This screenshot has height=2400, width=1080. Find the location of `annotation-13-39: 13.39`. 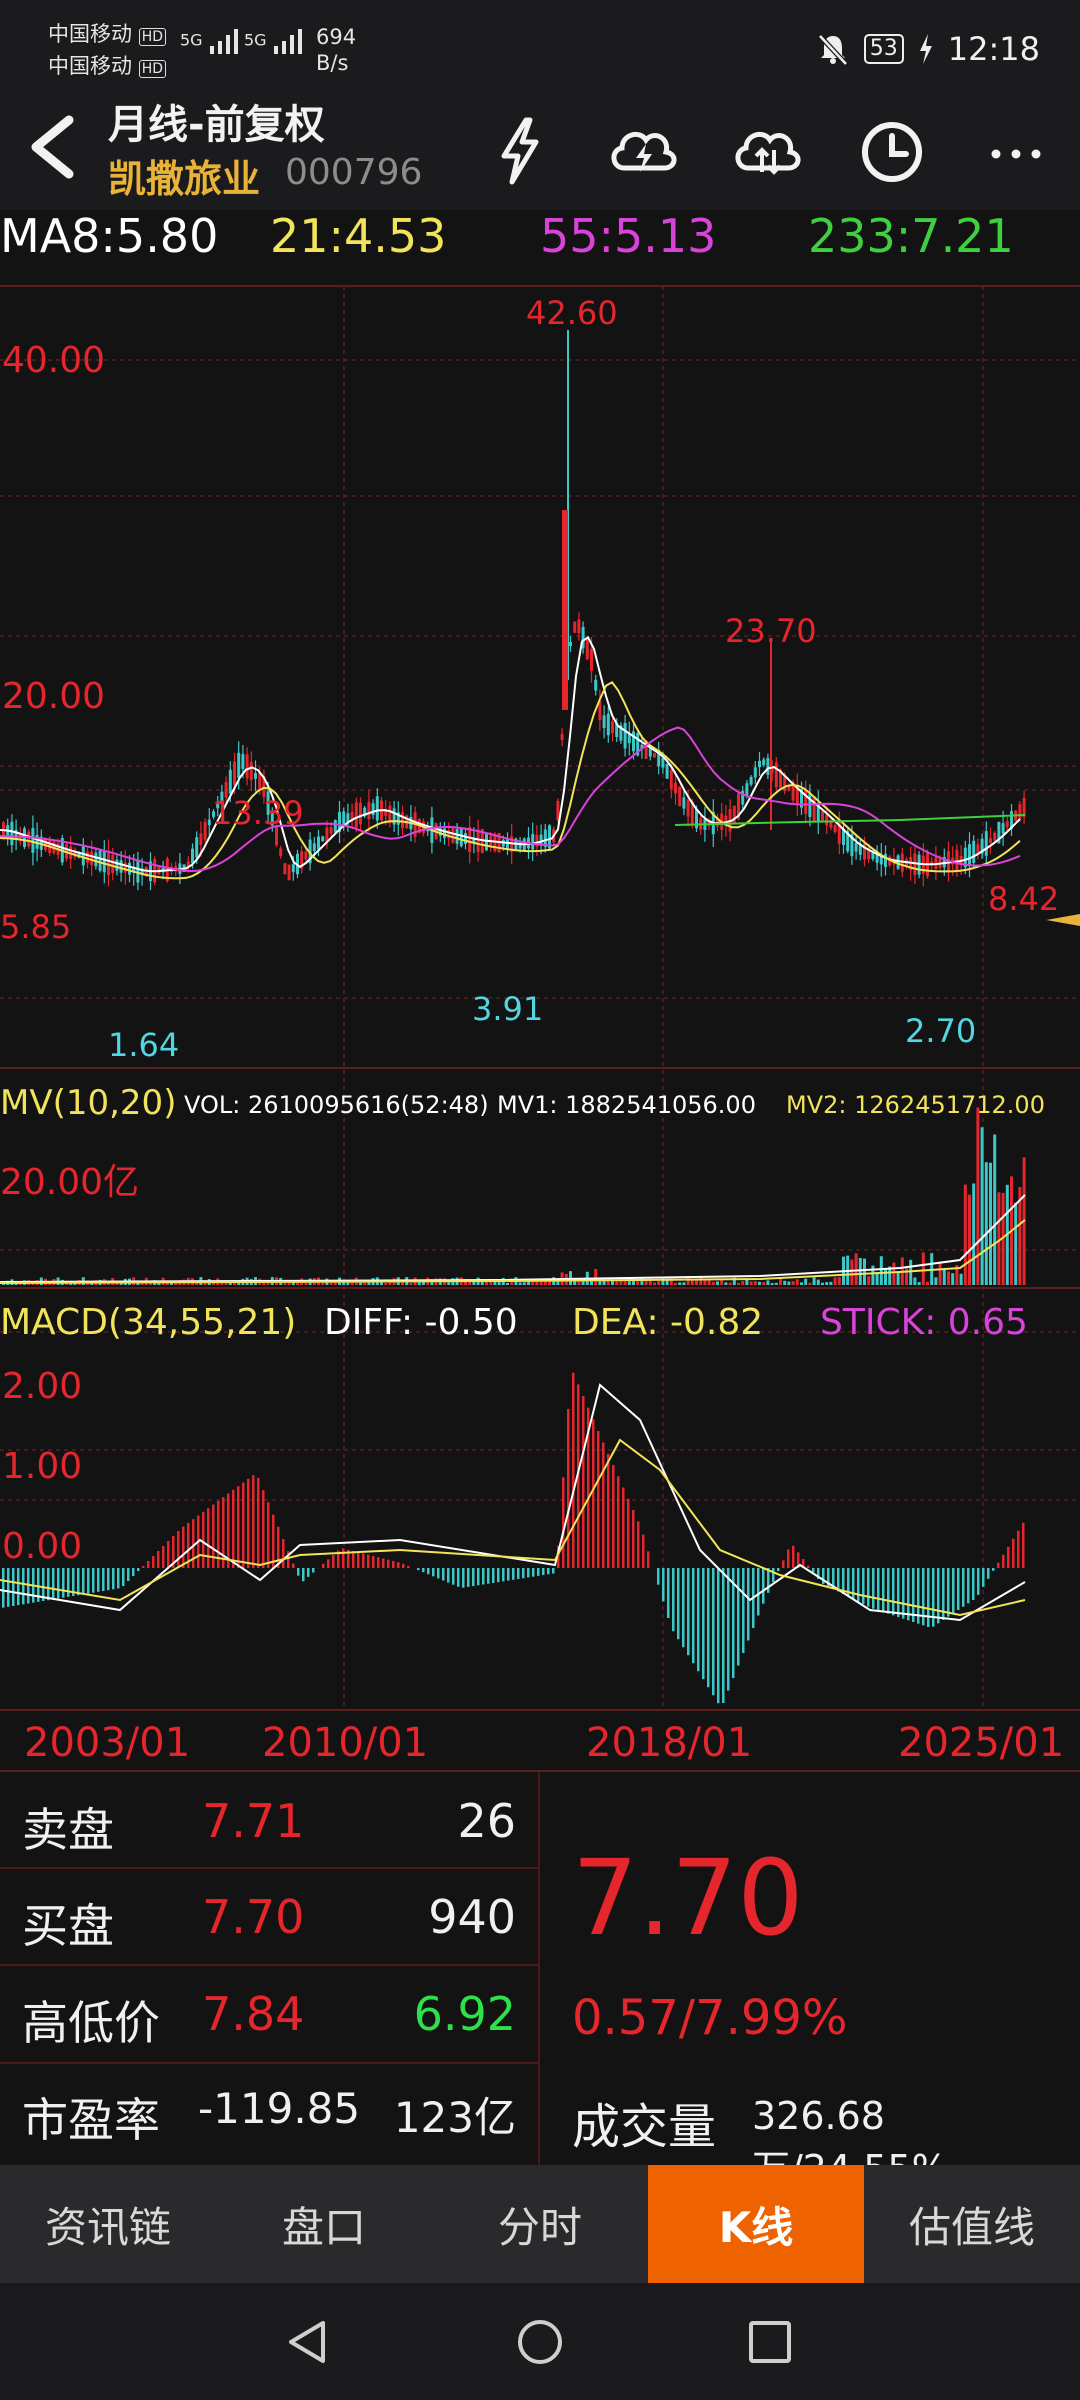

annotation-13-39: 13.39 is located at coordinates (258, 813).